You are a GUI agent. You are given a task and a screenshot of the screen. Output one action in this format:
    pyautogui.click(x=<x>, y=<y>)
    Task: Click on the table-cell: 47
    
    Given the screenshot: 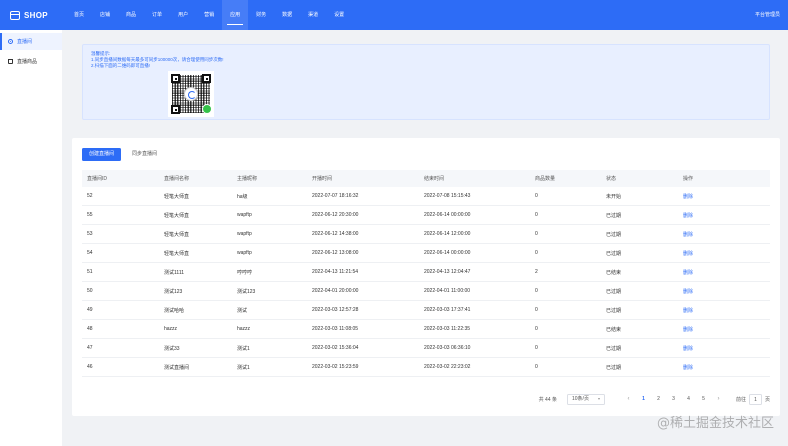 What is the action you would take?
    pyautogui.click(x=90, y=348)
    